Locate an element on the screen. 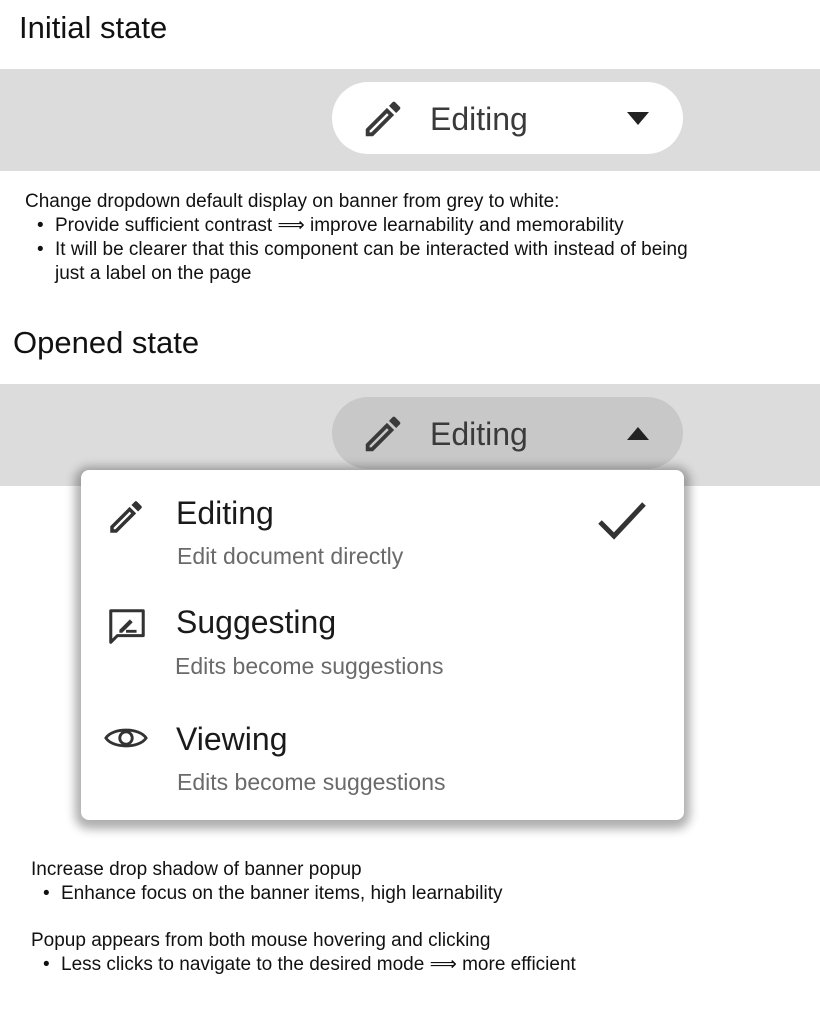 The height and width of the screenshot is (1014, 820). option-title: Suggesting is located at coordinates (256, 622).